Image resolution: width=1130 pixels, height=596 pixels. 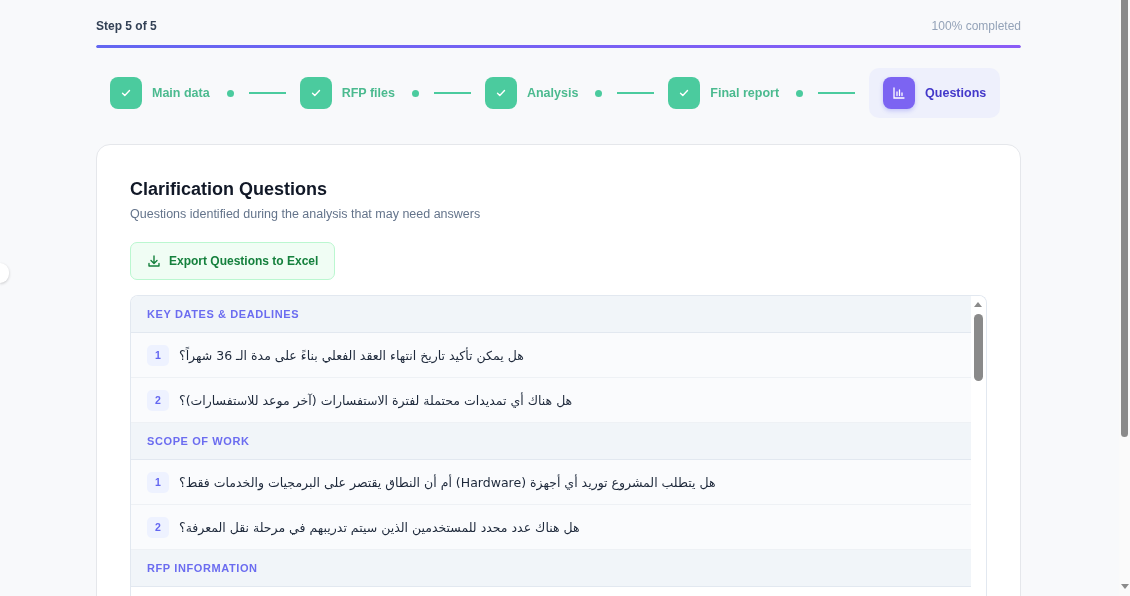 What do you see at coordinates (447, 482) in the screenshot?
I see `question-text: هل يتطلب المشروع توريد أي أجهزة (Hardware) أم أن النطاق يقتصر على البرمجيات والخدمات فقط؟` at bounding box center [447, 482].